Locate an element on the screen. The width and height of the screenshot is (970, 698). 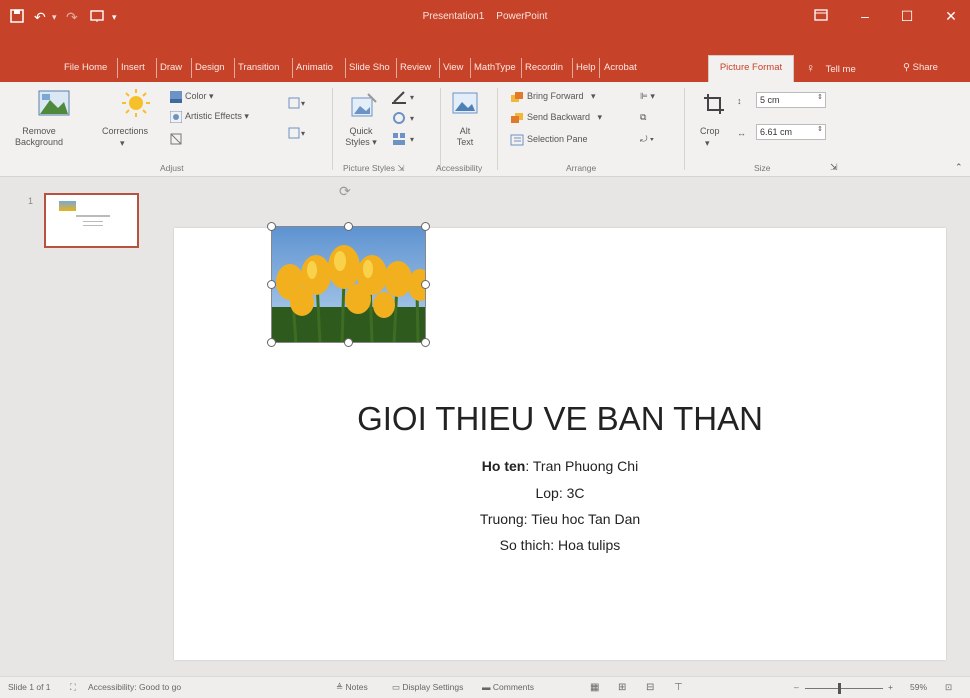
line-label: Truong is located at coordinates (501, 519).